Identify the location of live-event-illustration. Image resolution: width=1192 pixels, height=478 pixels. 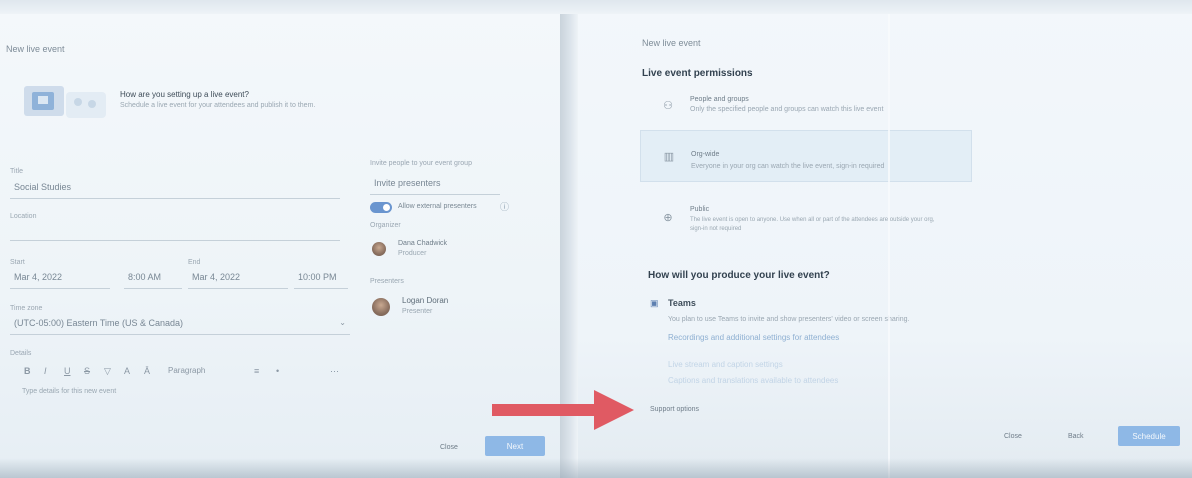
(65, 102).